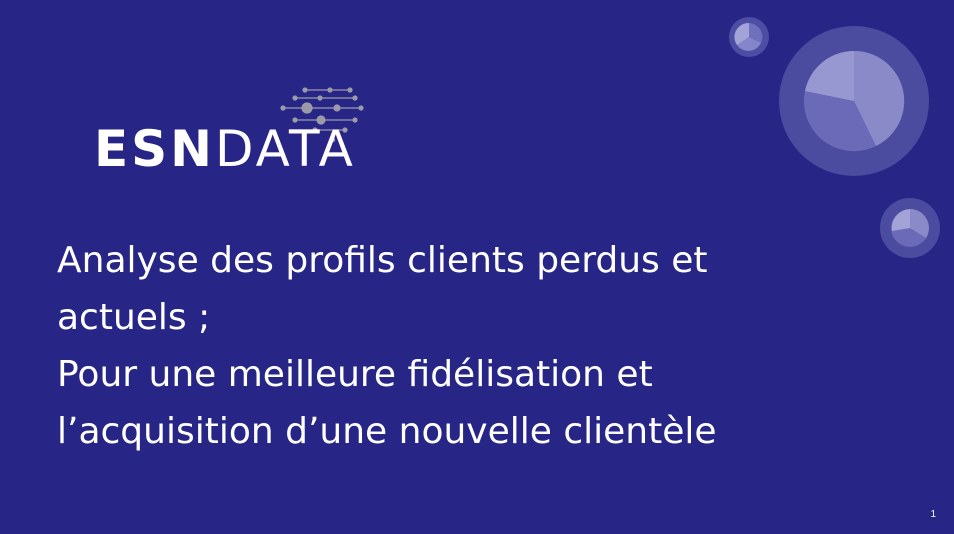 This screenshot has height=534, width=954. What do you see at coordinates (387, 431) in the screenshot?
I see `title-line-4: l’acquisition d’une nouvelle clientèle` at bounding box center [387, 431].